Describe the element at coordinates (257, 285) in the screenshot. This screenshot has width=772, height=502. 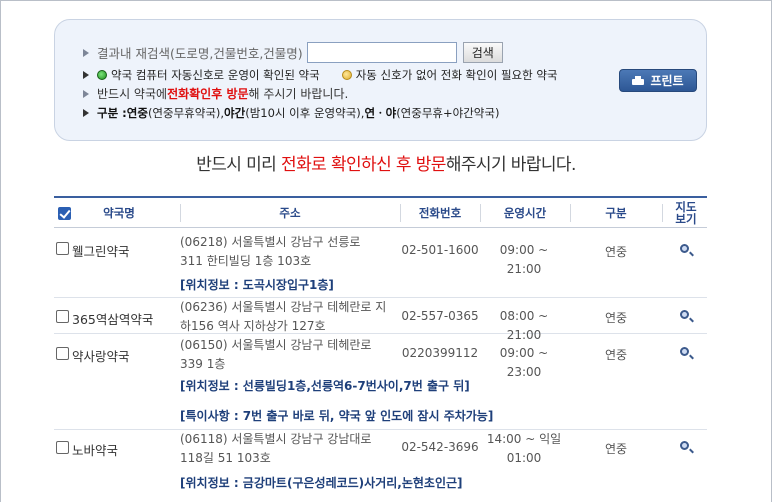
I see `location-info: [위치정보 : 도곡시장입구1층]` at that location.